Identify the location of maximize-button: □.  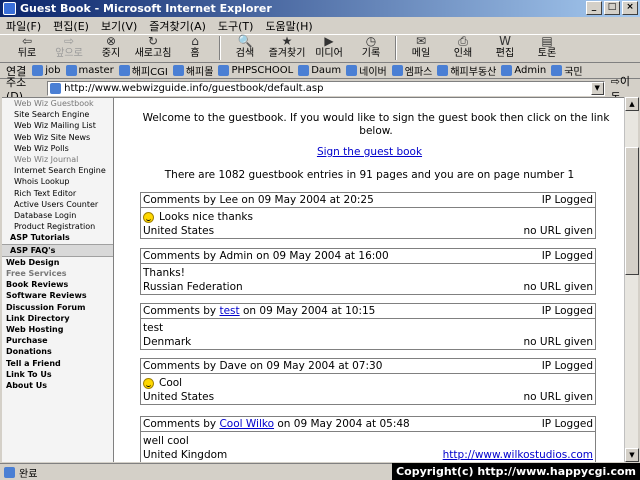
(612, 8).